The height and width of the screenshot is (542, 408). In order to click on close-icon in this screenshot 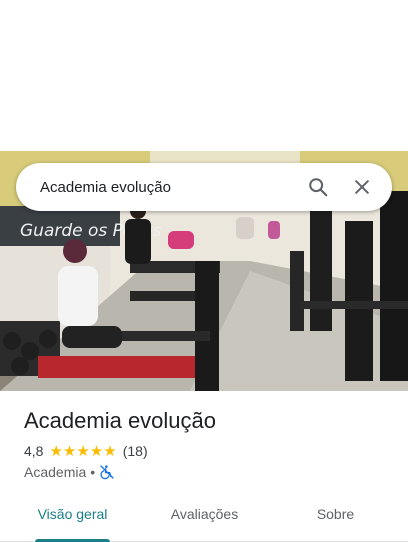, I will do `click(362, 187)`.